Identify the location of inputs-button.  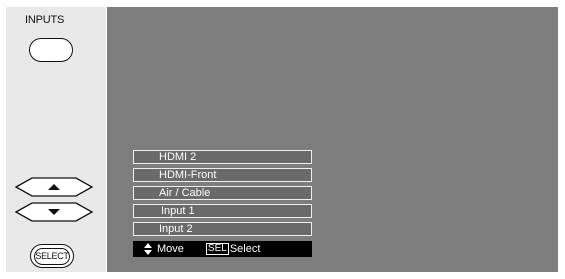
(51, 50).